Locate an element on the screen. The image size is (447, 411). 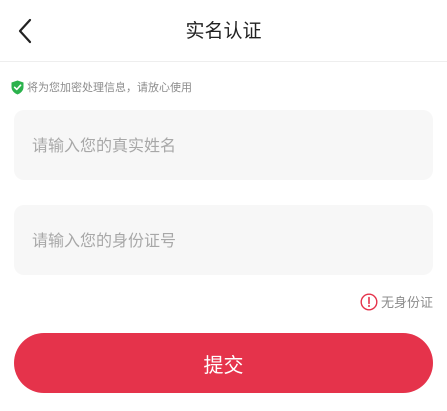
no-id-card-link: 无身份证 is located at coordinates (396, 301).